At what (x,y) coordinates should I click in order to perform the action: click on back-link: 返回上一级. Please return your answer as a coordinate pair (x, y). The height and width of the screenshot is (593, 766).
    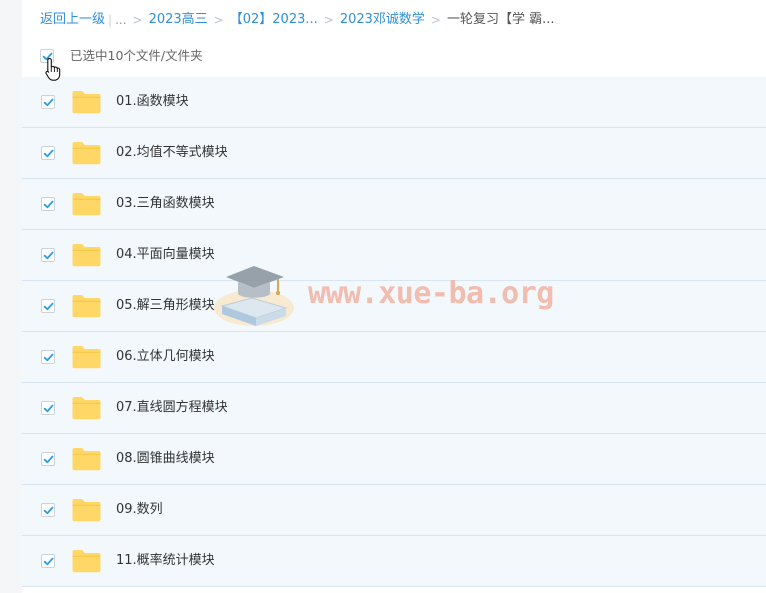
    Looking at the image, I should click on (72, 20).